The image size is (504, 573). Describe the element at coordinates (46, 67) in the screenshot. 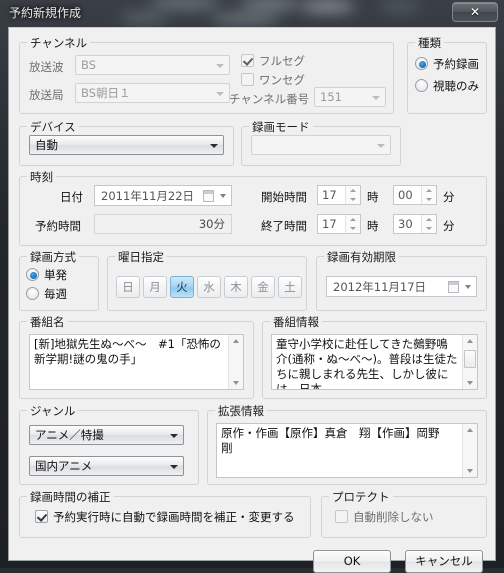

I see `broadcast-wave-label: 放送波` at that location.